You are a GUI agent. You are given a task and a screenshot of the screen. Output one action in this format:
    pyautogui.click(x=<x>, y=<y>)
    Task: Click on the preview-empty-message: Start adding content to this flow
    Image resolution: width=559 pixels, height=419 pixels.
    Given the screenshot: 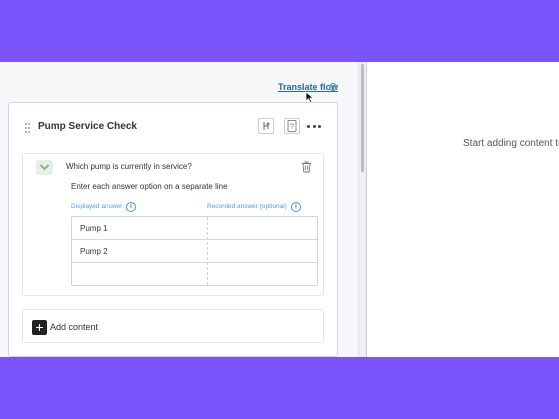 What is the action you would take?
    pyautogui.click(x=511, y=143)
    